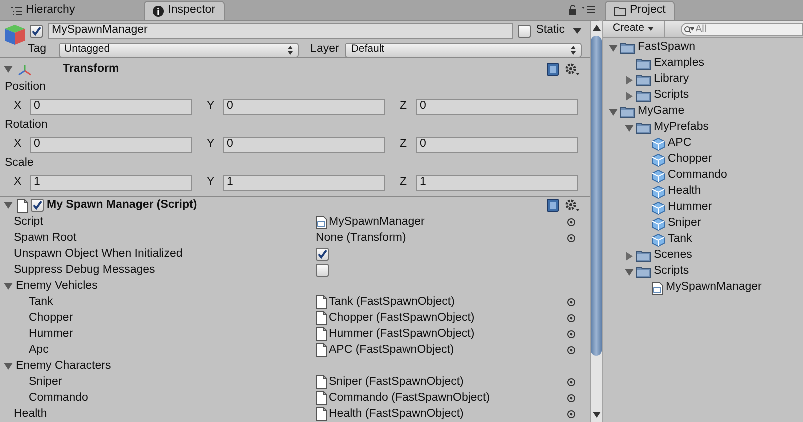 This screenshot has height=422, width=803. I want to click on panel-tab: Inspector, so click(184, 10).